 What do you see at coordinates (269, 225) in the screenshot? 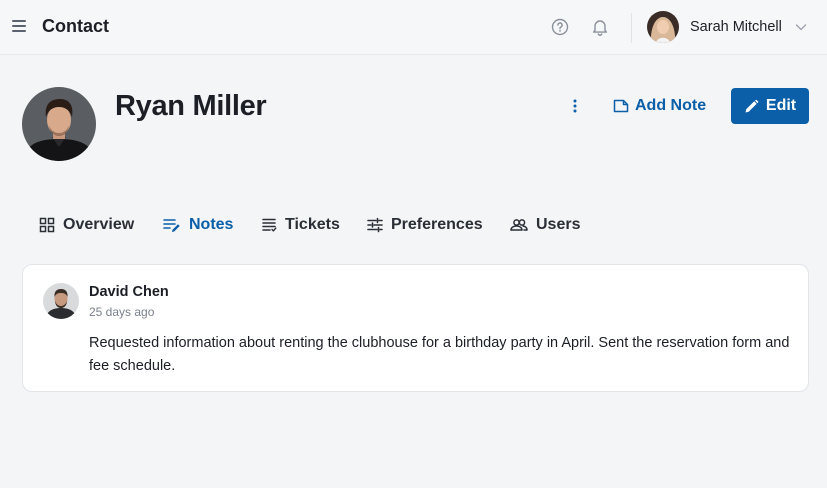
I see `tickets-icon` at bounding box center [269, 225].